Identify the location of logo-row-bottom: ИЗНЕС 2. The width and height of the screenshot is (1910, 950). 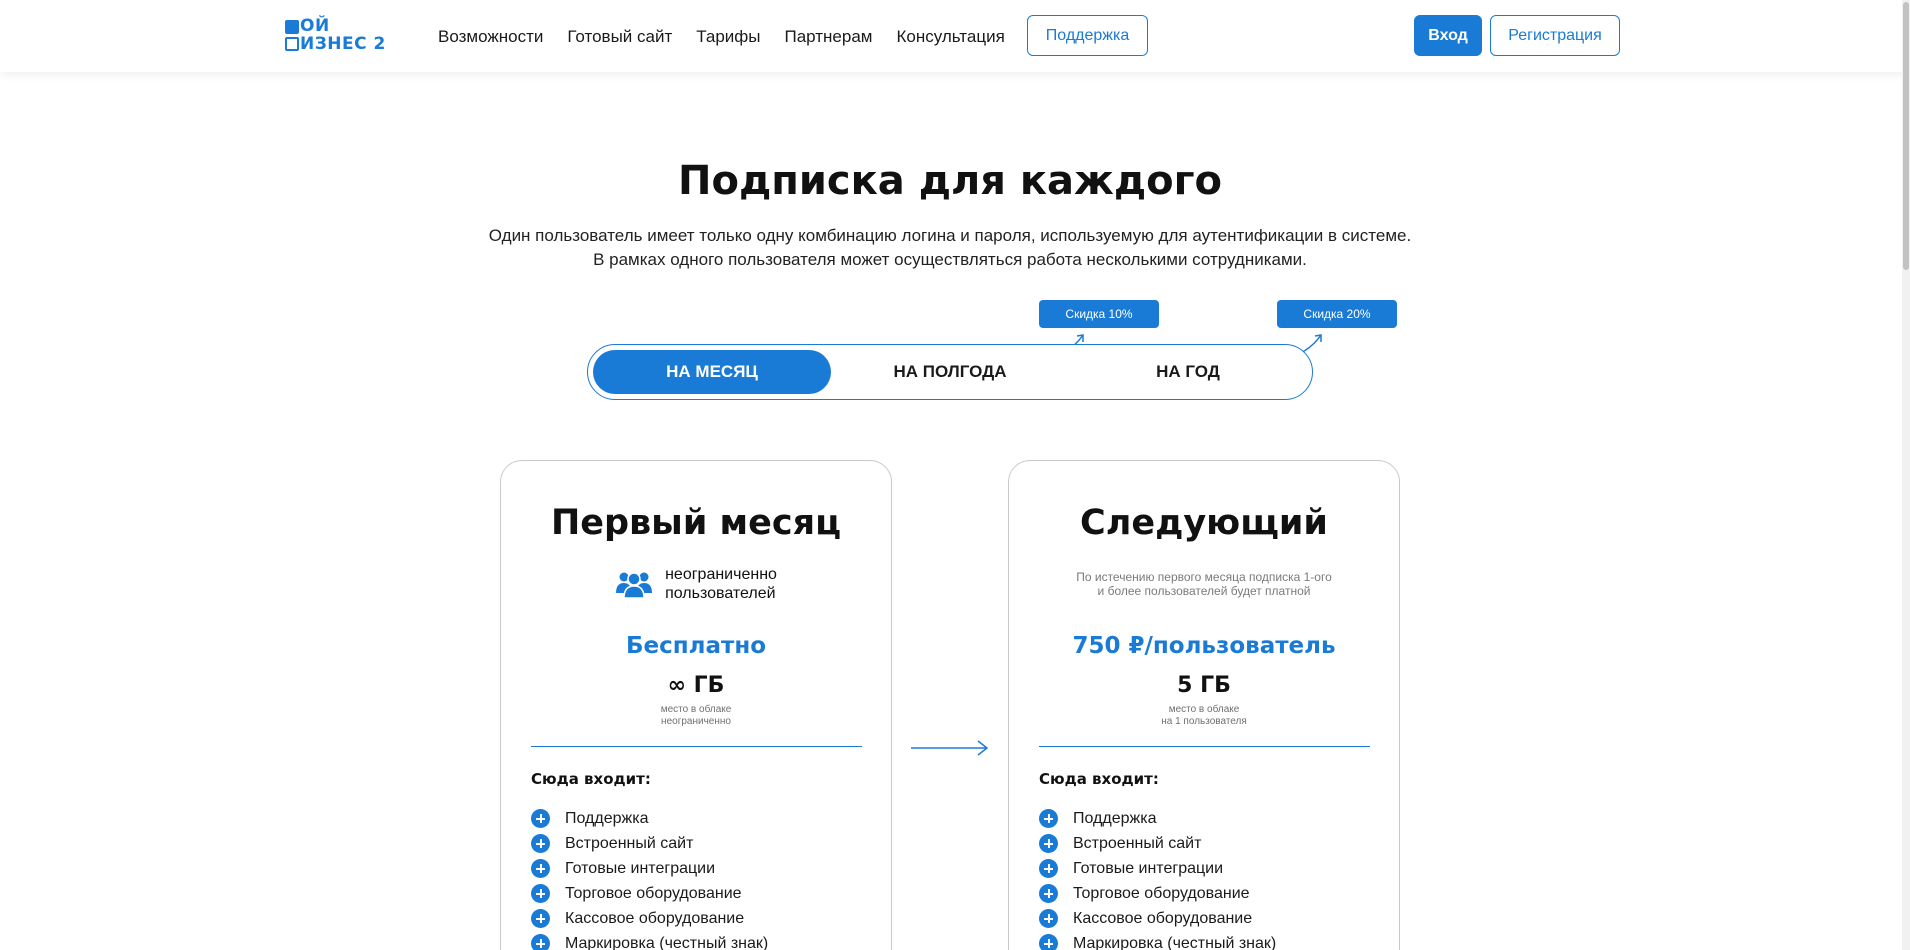
(335, 44).